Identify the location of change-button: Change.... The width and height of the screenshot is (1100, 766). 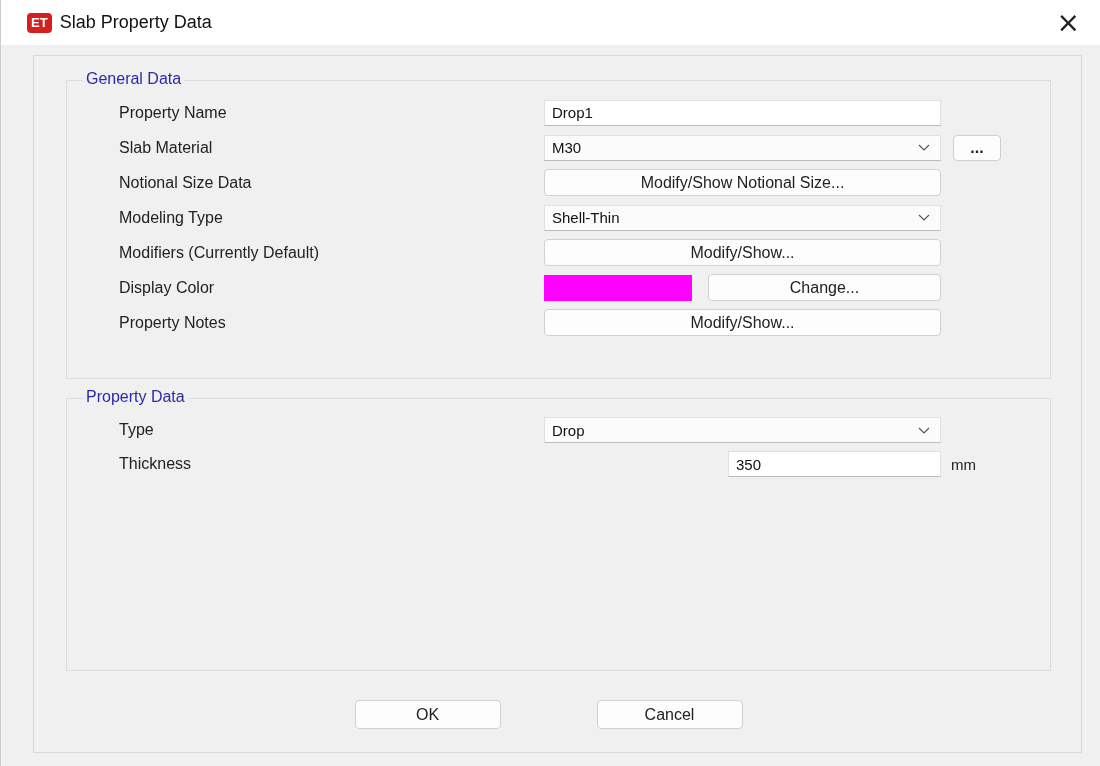
(824, 287).